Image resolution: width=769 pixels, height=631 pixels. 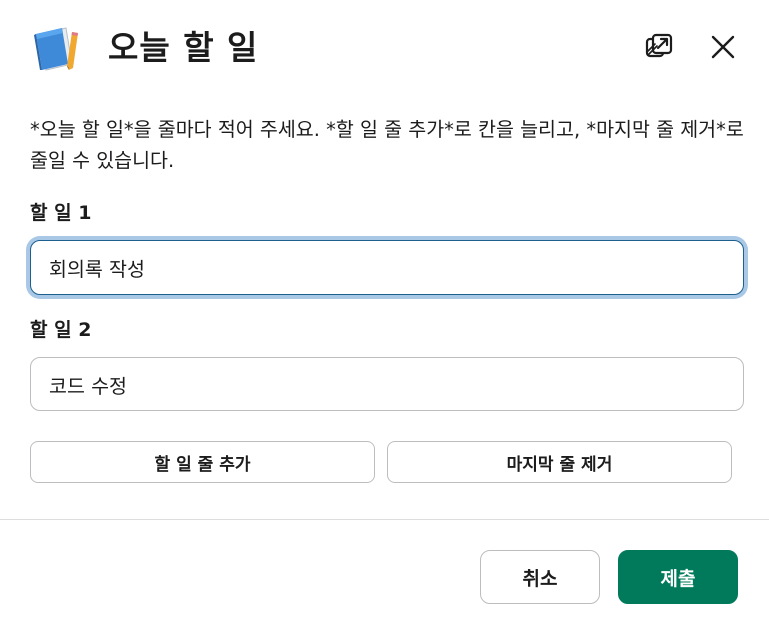 I want to click on add-row-button: 할 일 줄 추가, so click(x=202, y=462).